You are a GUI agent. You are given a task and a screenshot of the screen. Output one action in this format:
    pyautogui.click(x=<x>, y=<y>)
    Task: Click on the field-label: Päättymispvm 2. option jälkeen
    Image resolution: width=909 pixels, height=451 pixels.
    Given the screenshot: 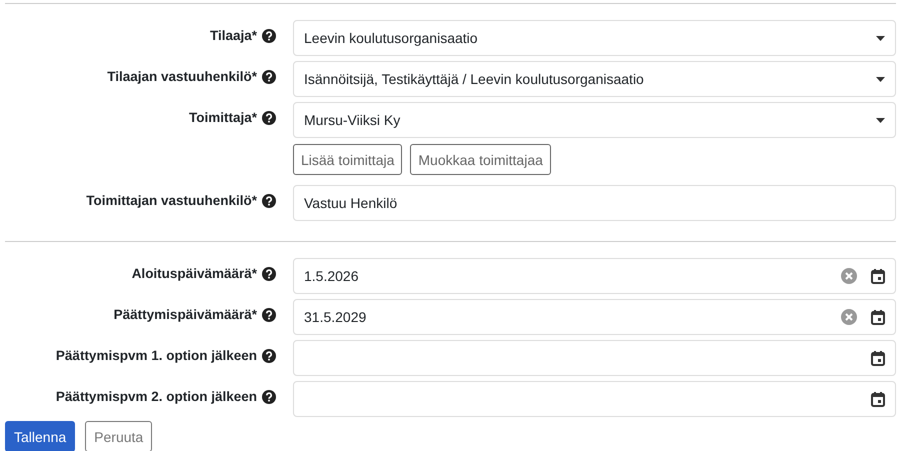 What is the action you would take?
    pyautogui.click(x=156, y=396)
    